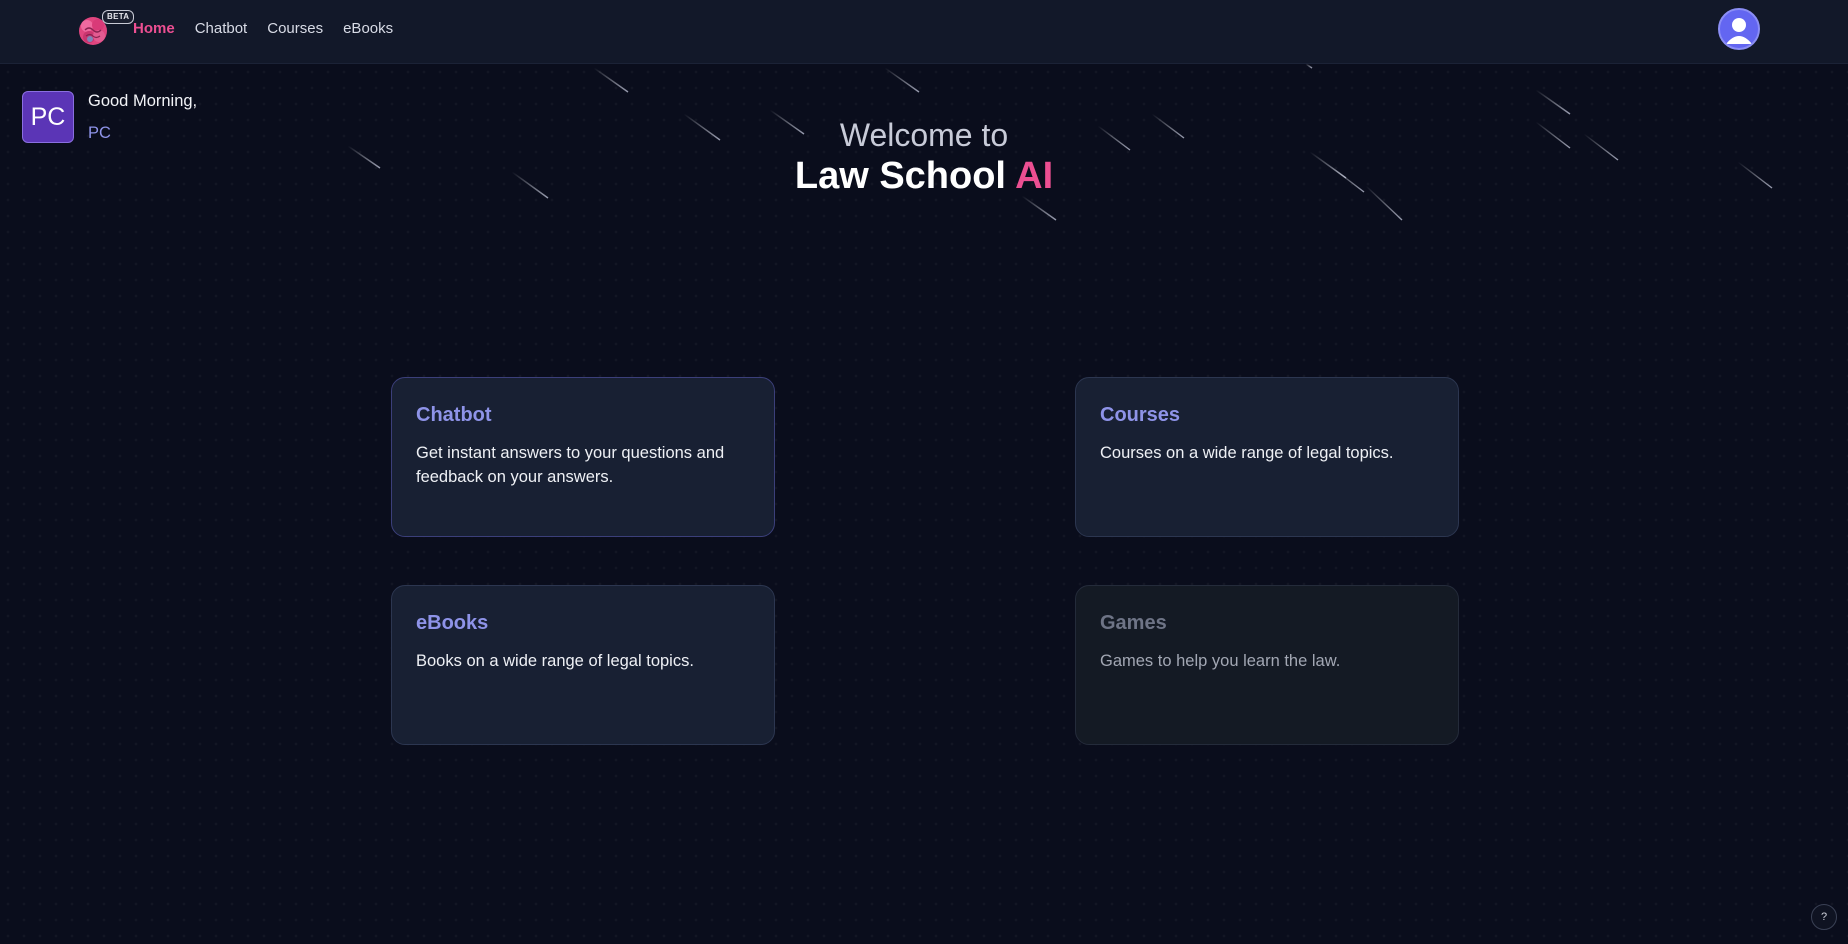 The width and height of the screenshot is (1848, 944). Describe the element at coordinates (154, 28) in the screenshot. I see `nav-link-home: Home` at that location.